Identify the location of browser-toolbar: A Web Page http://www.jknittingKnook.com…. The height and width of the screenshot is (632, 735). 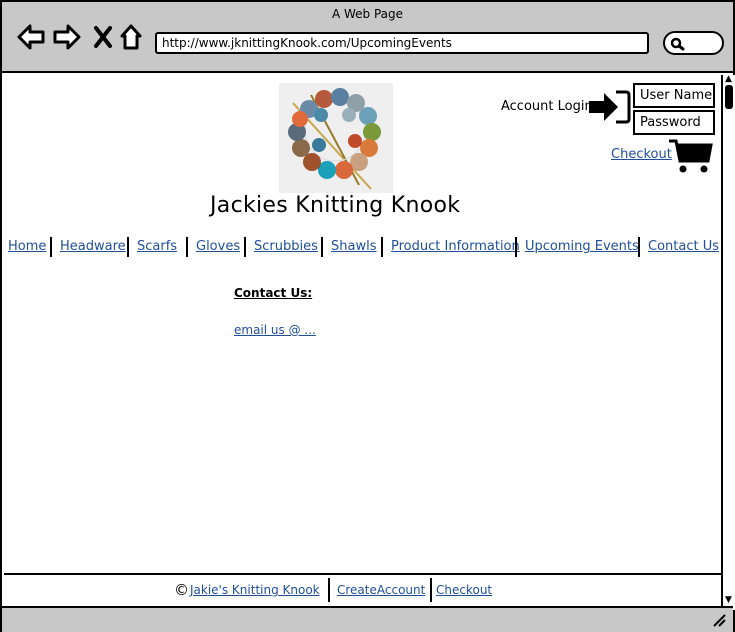
(367, 37).